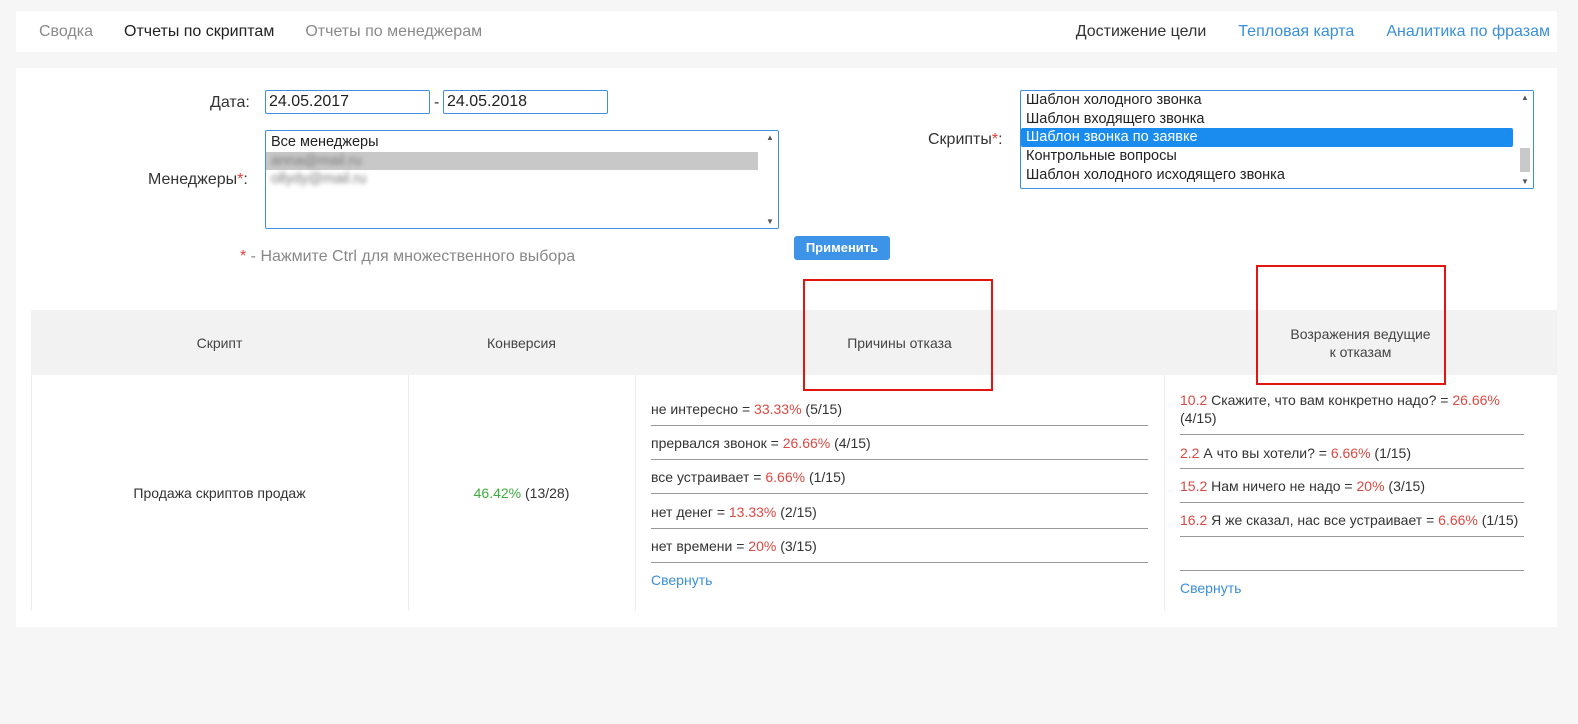  I want to click on nav-phrase-analytics-link: Аналитика по фразам, so click(1468, 32).